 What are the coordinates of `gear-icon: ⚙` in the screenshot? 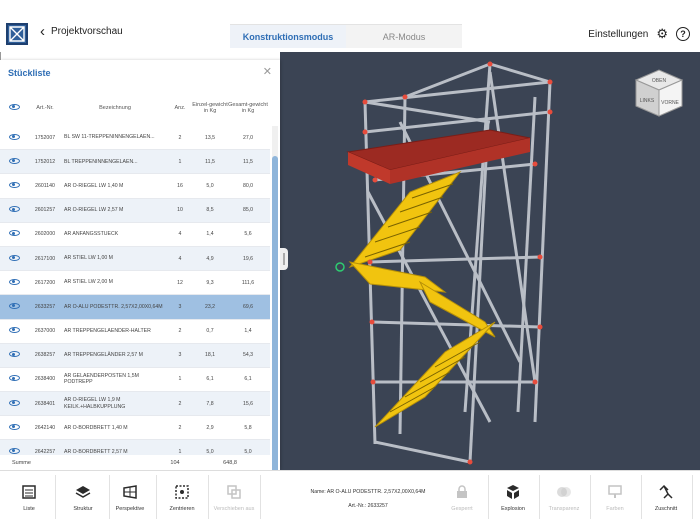 It's located at (662, 34).